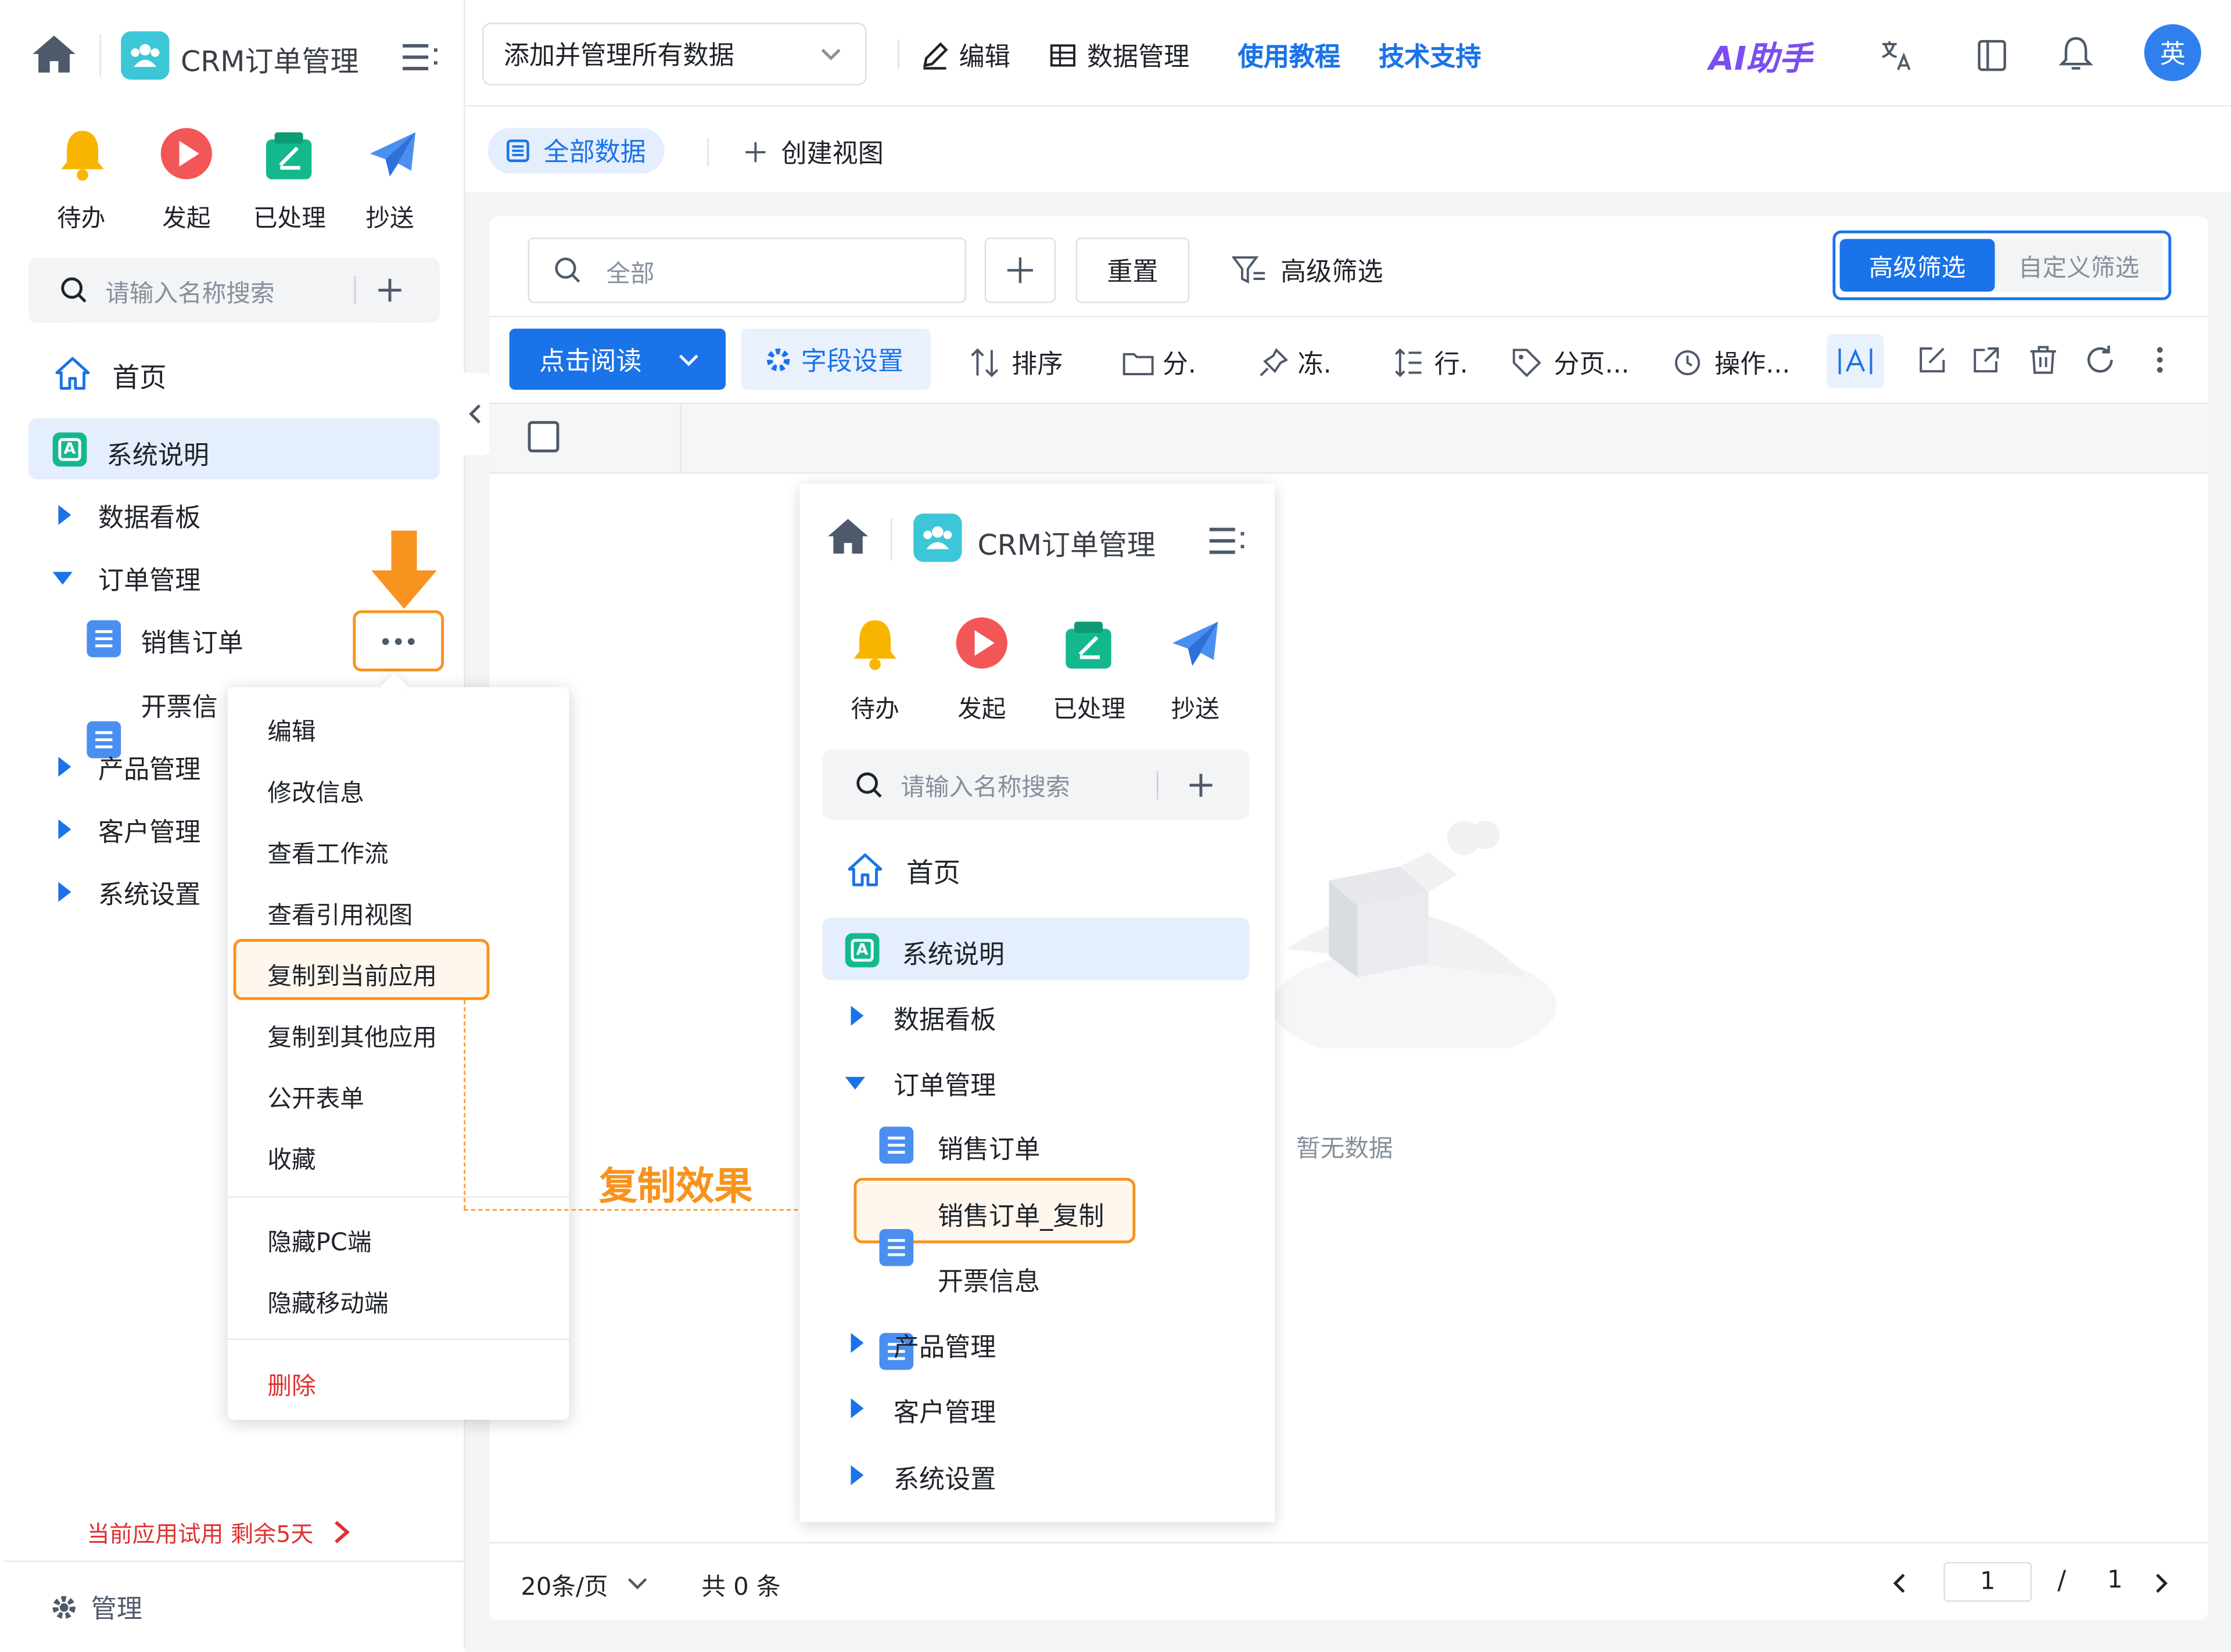 This screenshot has height=1652, width=2231. I want to click on nav-settings: 系统设置, so click(149, 893).